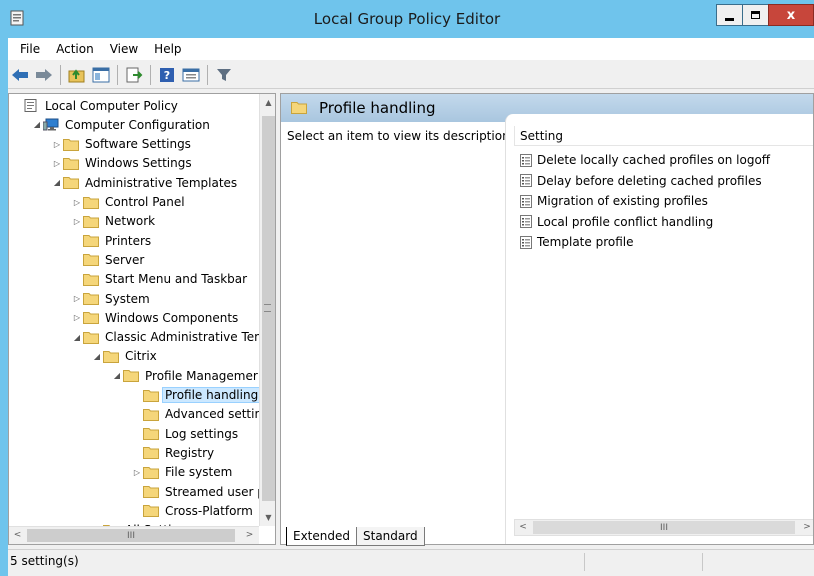 The image size is (814, 576). Describe the element at coordinates (614, 201) in the screenshot. I see `setting-row: Migration of existing profiles` at that location.